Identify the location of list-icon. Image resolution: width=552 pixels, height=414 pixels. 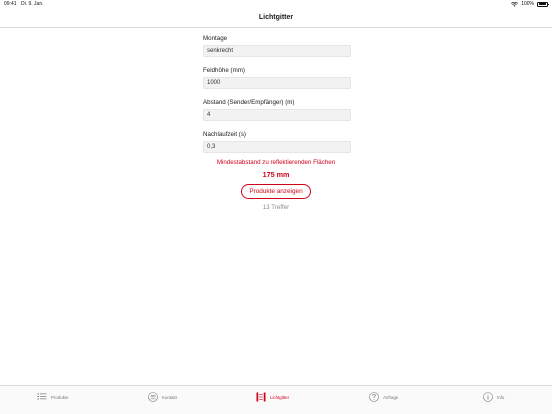
(42, 396).